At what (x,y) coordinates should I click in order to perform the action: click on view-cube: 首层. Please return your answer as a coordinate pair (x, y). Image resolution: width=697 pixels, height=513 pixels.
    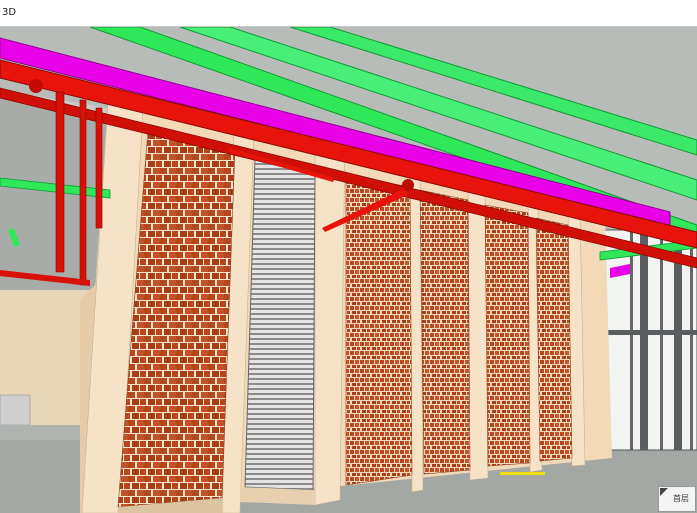
    Looking at the image, I should click on (677, 499).